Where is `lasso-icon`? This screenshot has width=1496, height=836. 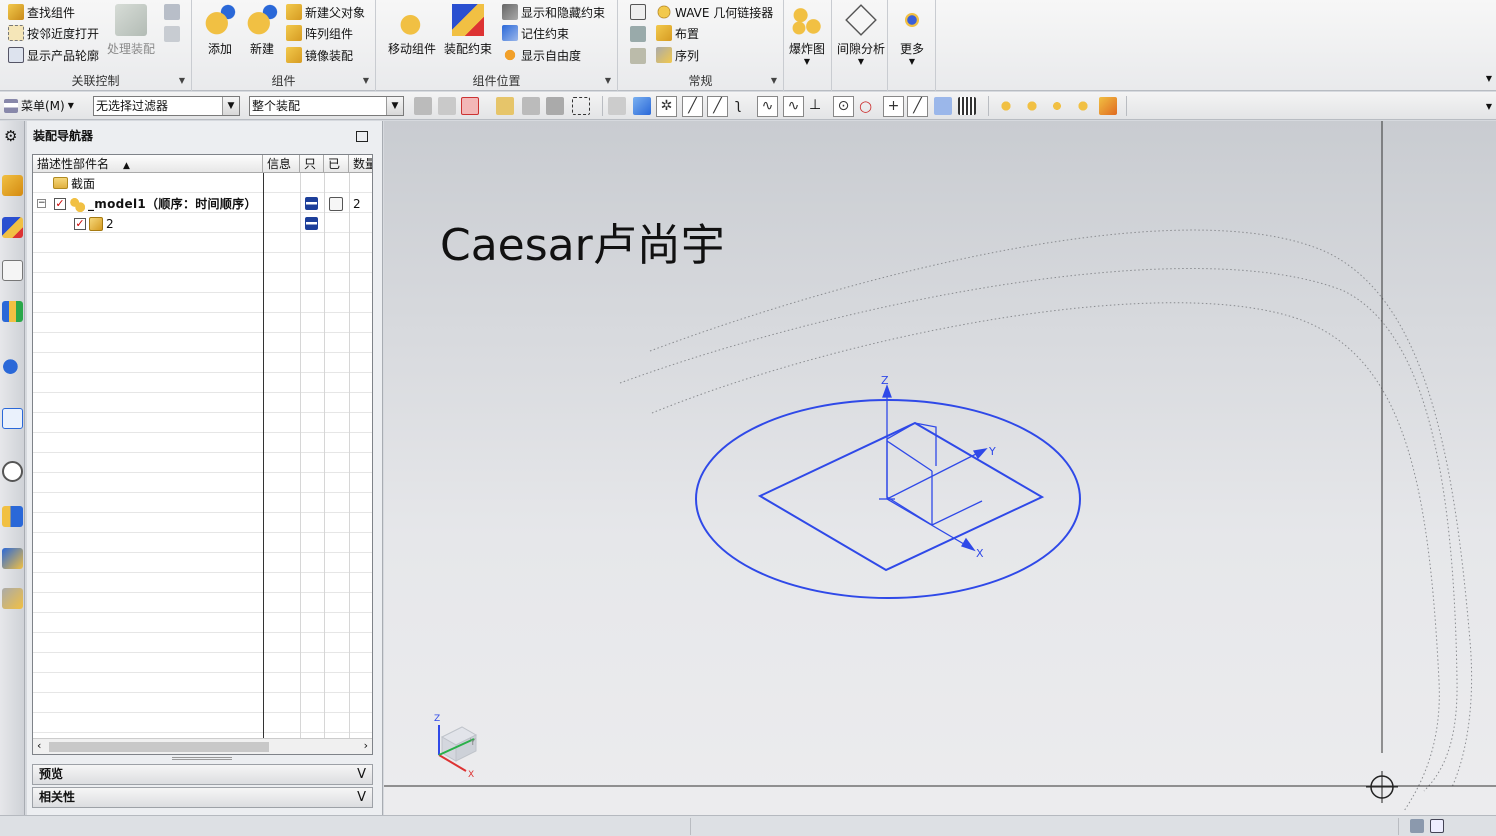
lasso-icon is located at coordinates (555, 106).